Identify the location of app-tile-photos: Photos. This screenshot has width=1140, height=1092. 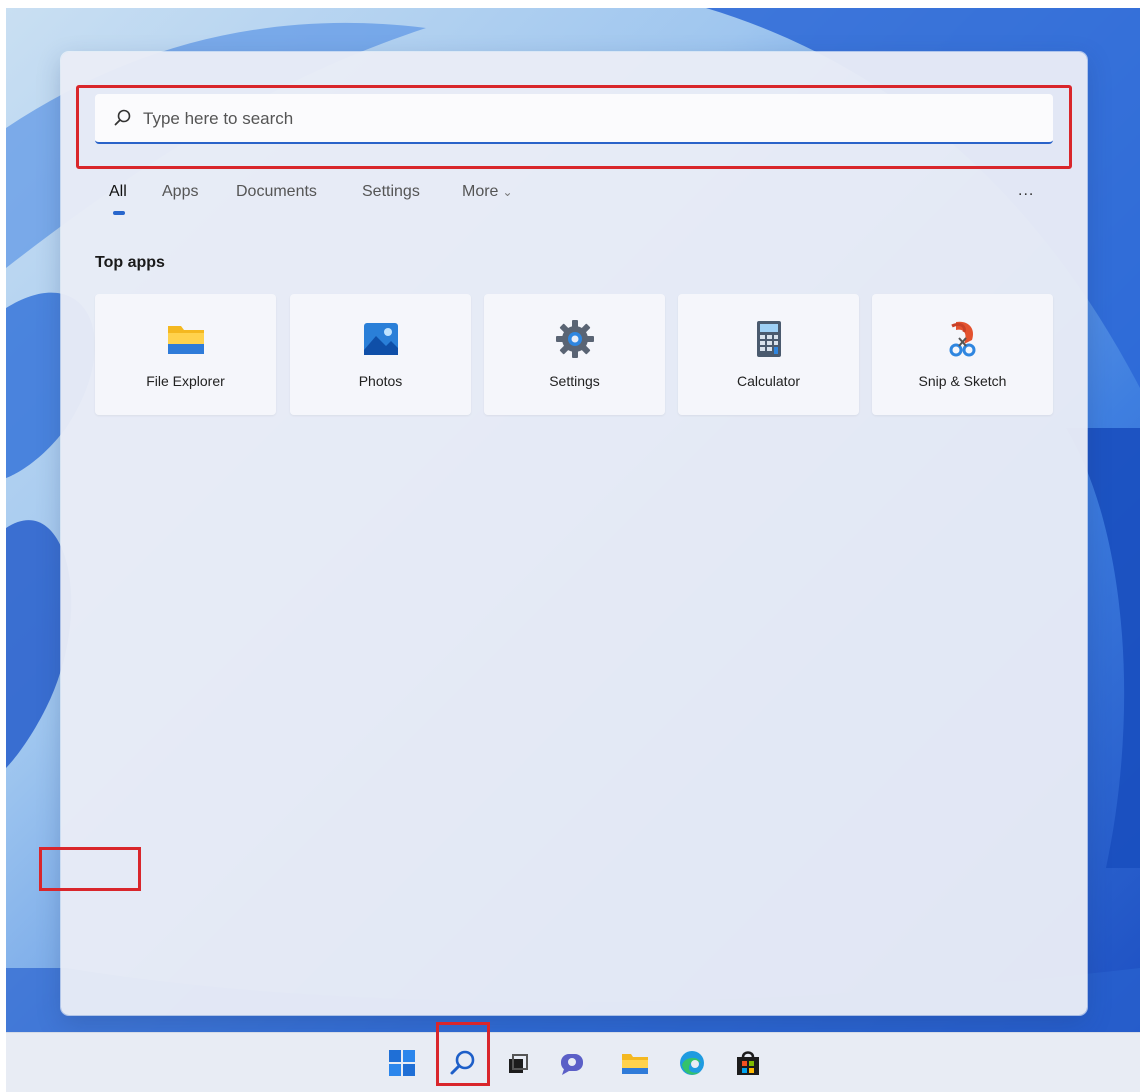
(380, 354).